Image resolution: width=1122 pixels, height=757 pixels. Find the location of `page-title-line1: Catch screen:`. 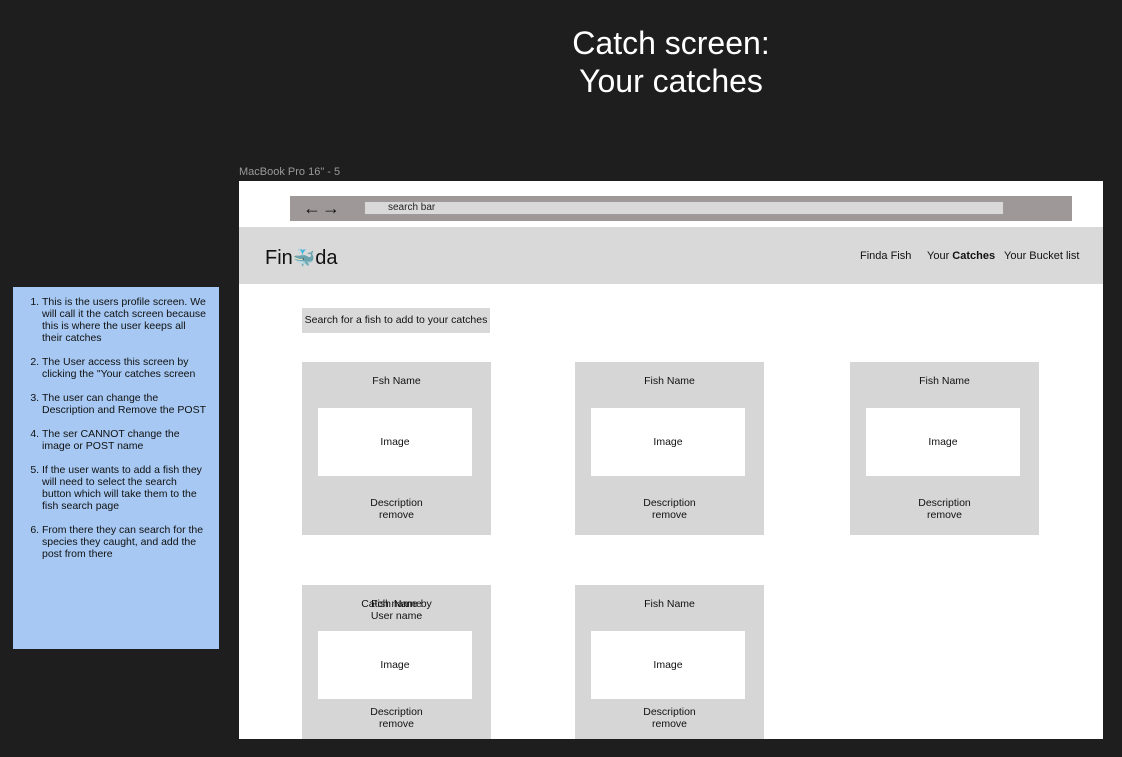

page-title-line1: Catch screen: is located at coordinates (671, 43).